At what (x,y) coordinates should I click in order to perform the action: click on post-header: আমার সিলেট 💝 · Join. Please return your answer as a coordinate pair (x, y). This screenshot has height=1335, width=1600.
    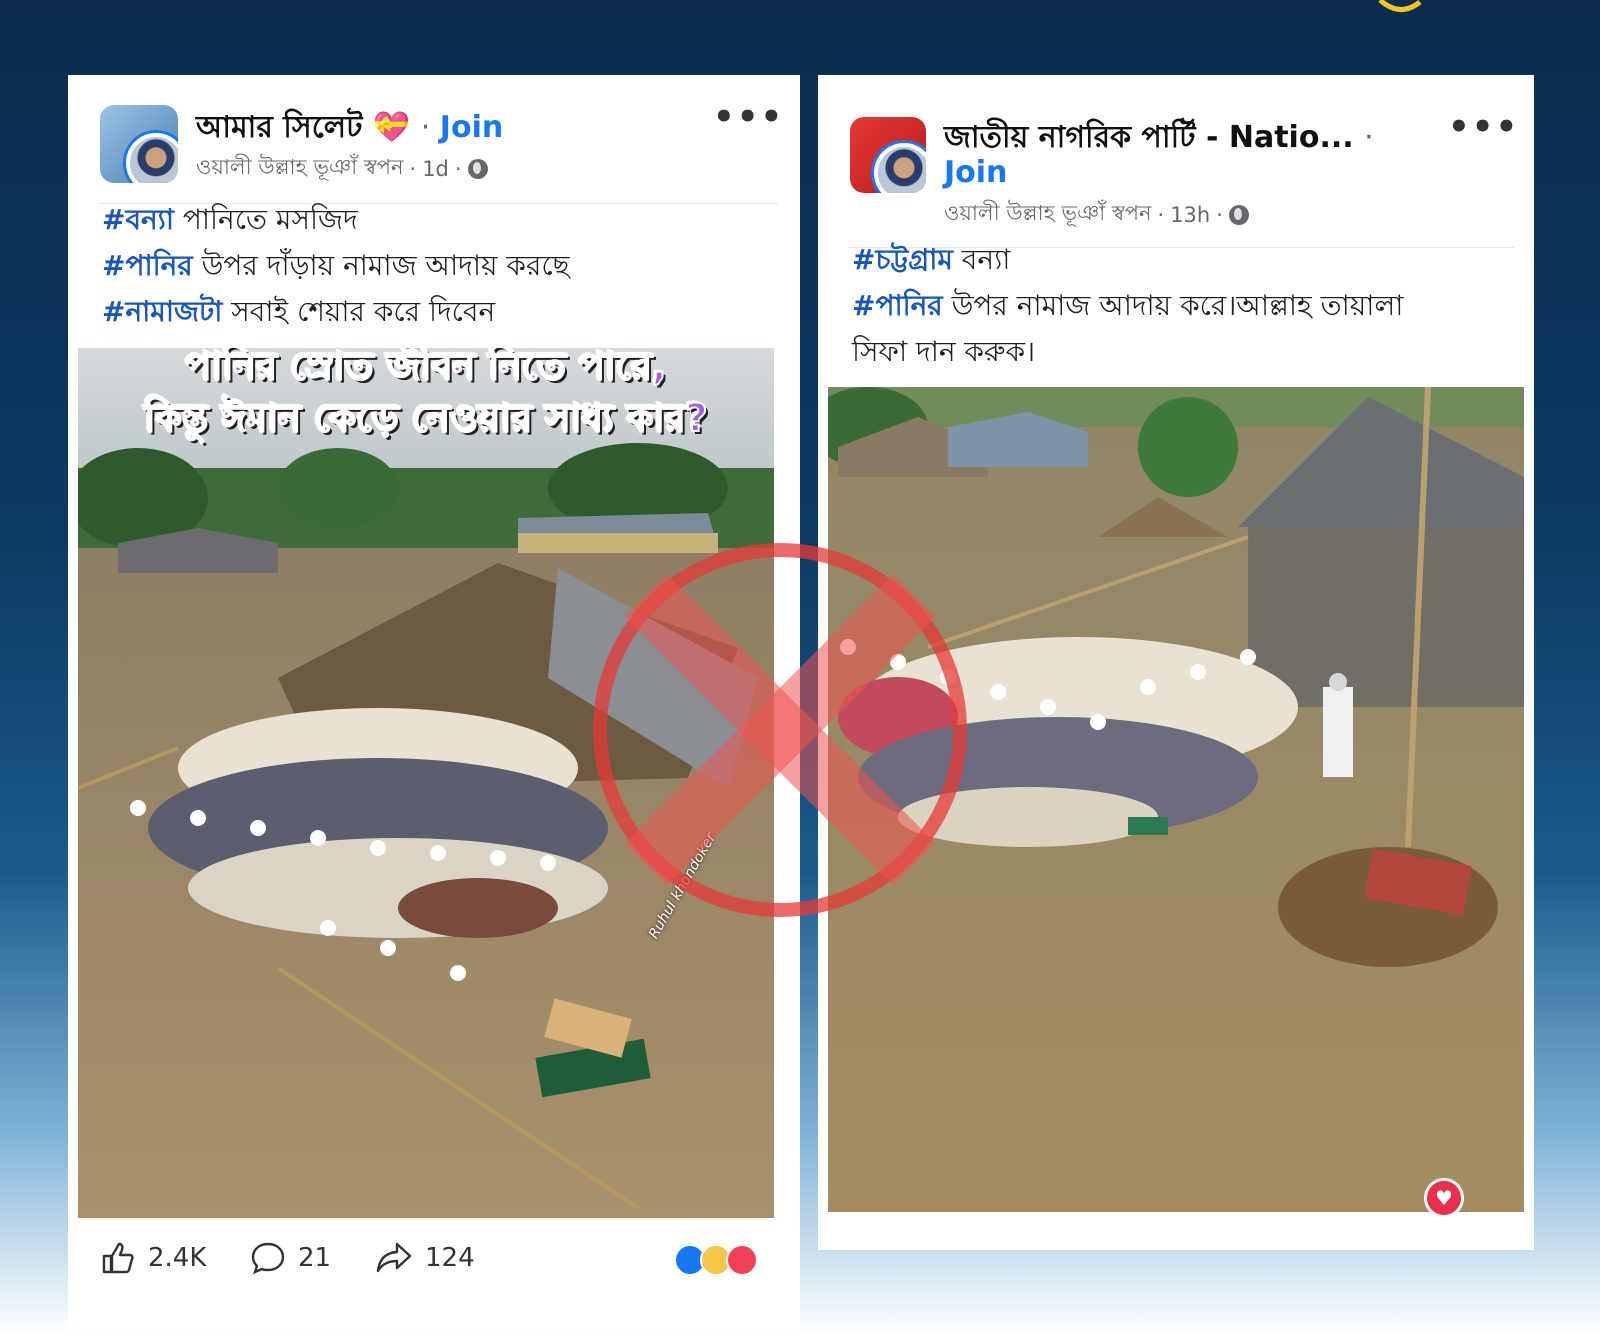
    Looking at the image, I should click on (350, 127).